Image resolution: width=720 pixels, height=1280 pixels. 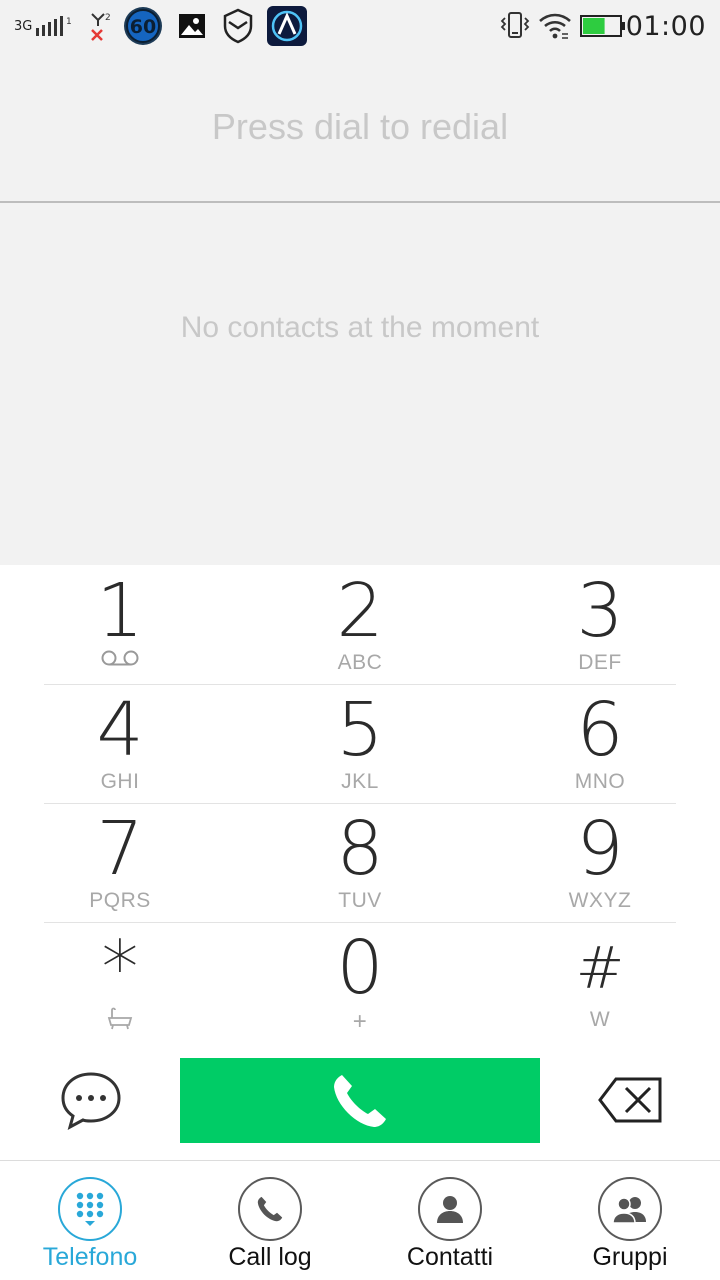 I want to click on group-icon, so click(x=630, y=1209).